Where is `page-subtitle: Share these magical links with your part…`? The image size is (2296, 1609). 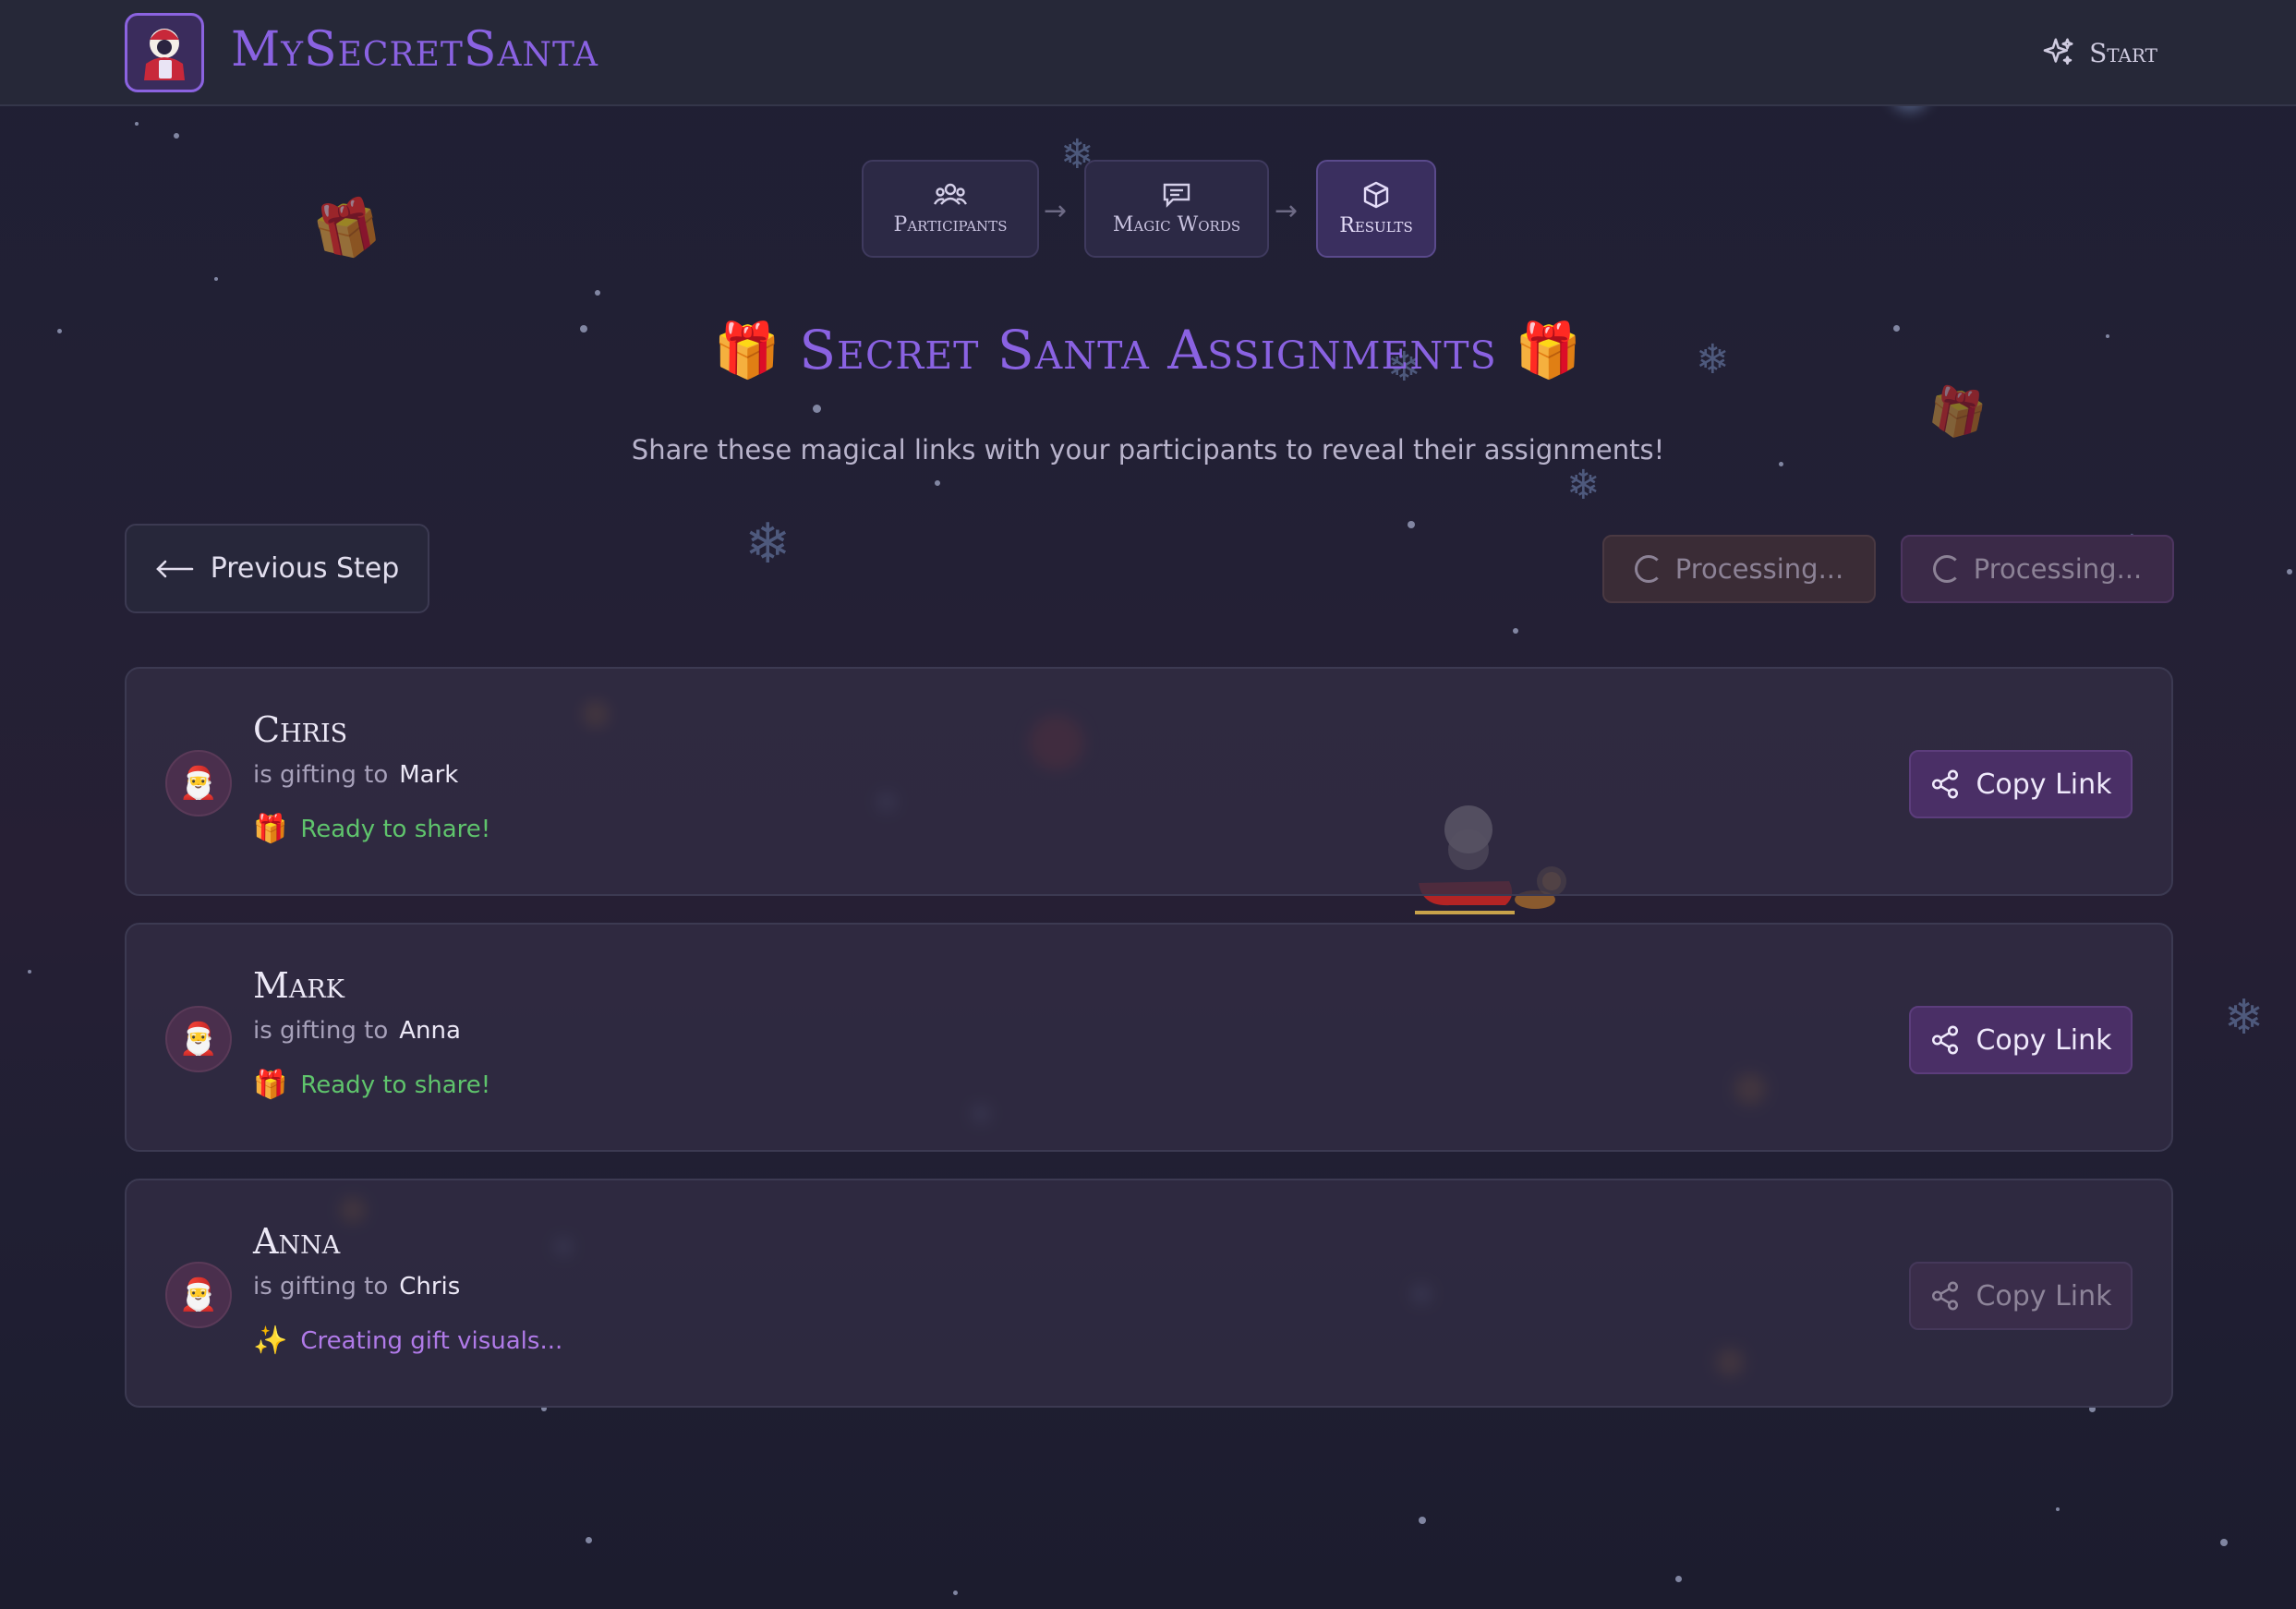 page-subtitle: Share these magical links with your part… is located at coordinates (1148, 450).